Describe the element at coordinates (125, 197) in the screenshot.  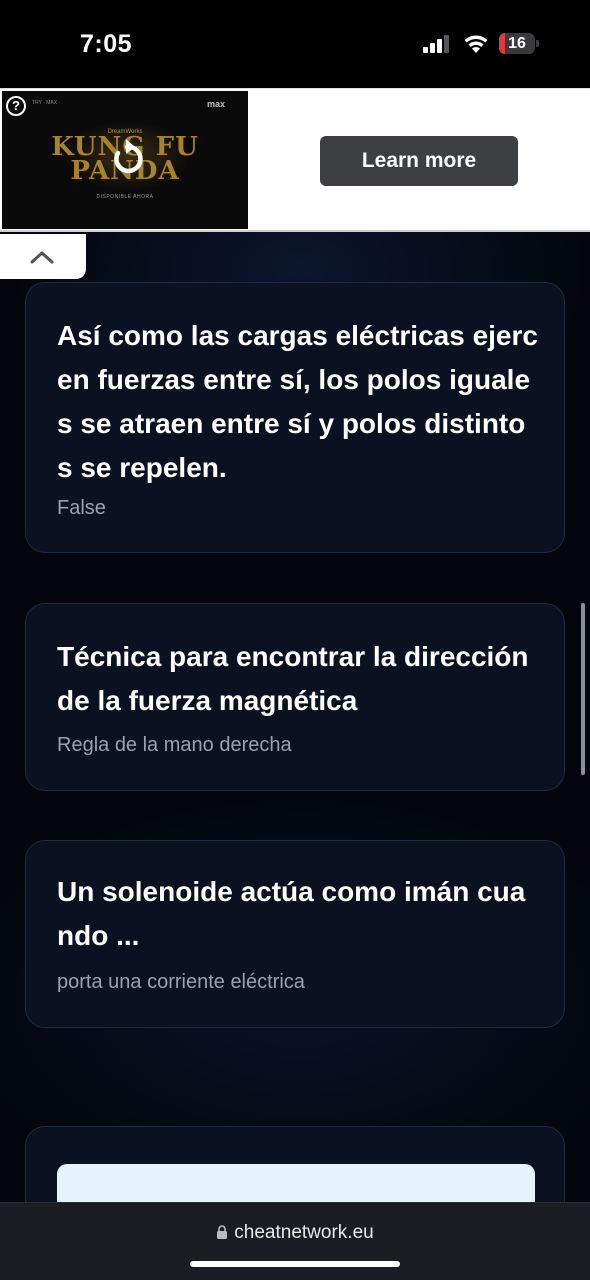
I see `ad-caption: DISPONIBLE AHORA` at that location.